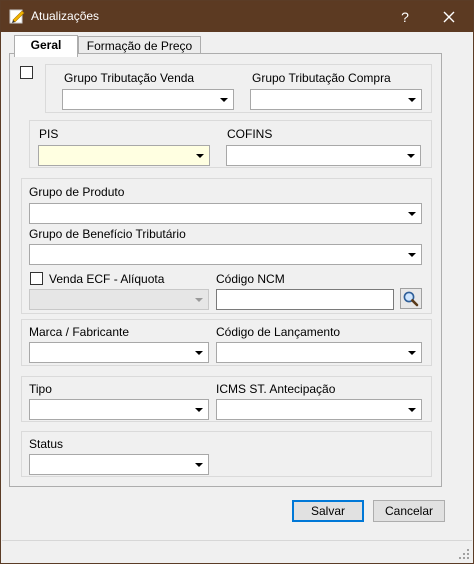 Image resolution: width=474 pixels, height=564 pixels. Describe the element at coordinates (119, 352) in the screenshot. I see `marca-fabricante-select` at that location.